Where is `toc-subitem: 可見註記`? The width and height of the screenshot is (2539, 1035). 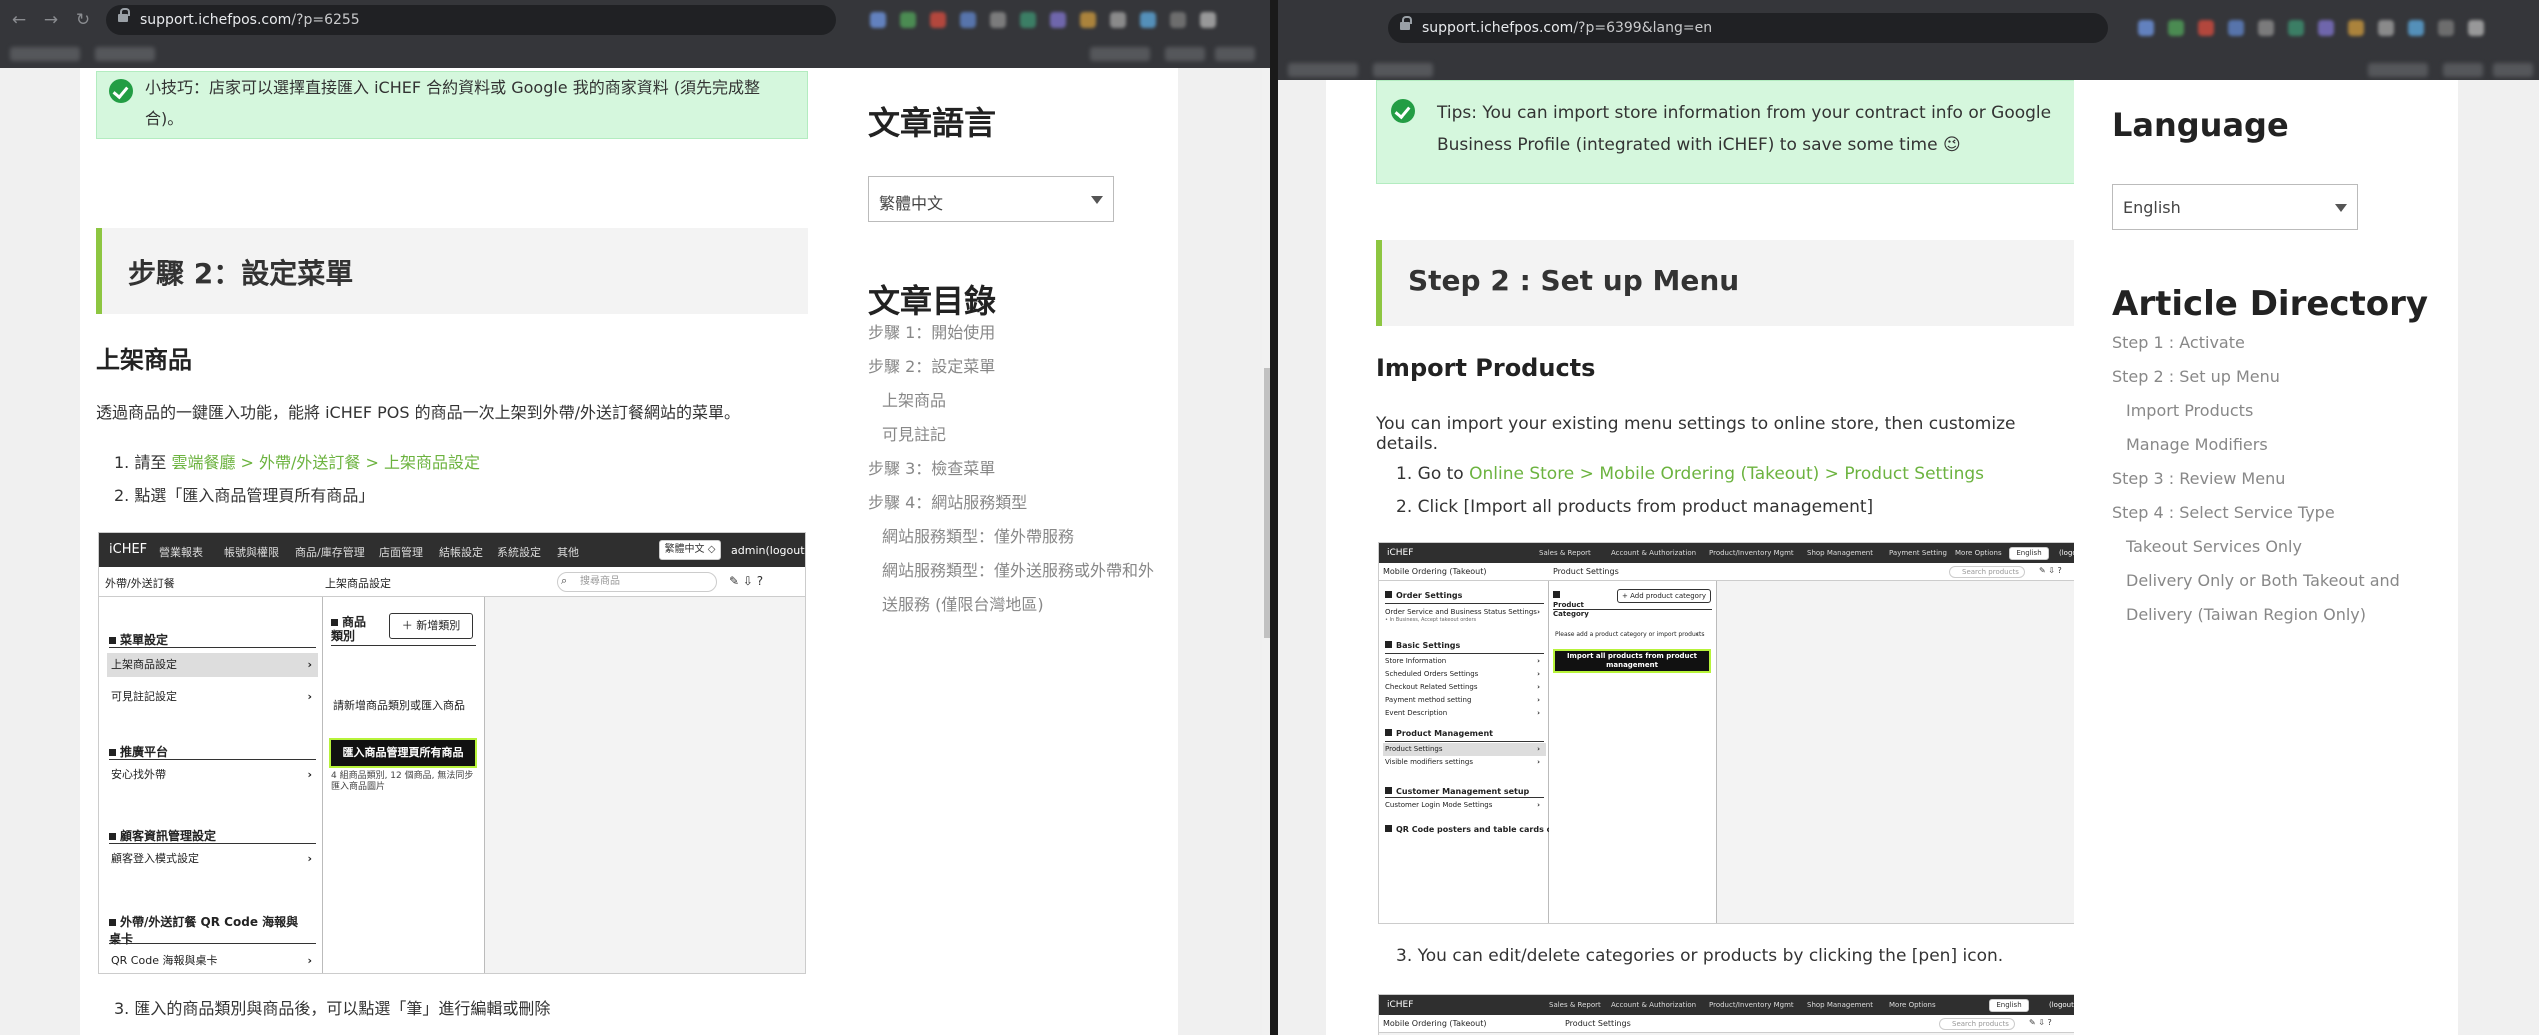 toc-subitem: 可見註記 is located at coordinates (1013, 435).